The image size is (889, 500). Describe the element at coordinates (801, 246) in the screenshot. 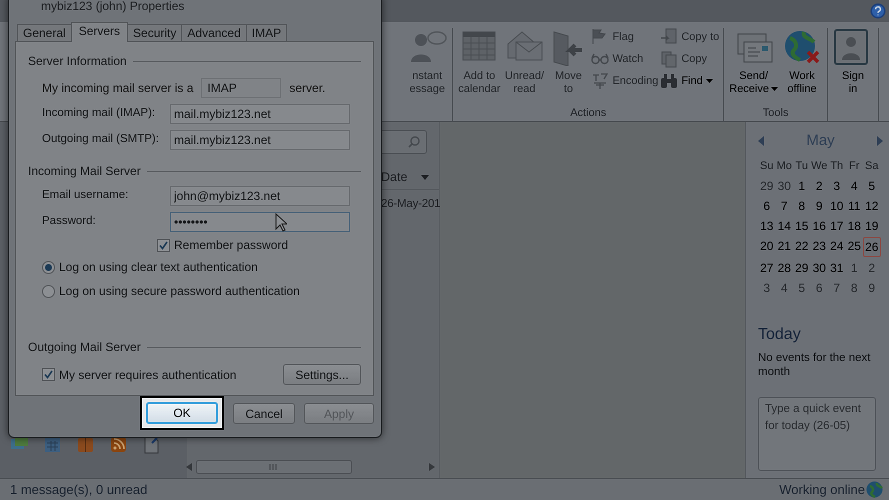

I see `calendar-day: 22` at that location.